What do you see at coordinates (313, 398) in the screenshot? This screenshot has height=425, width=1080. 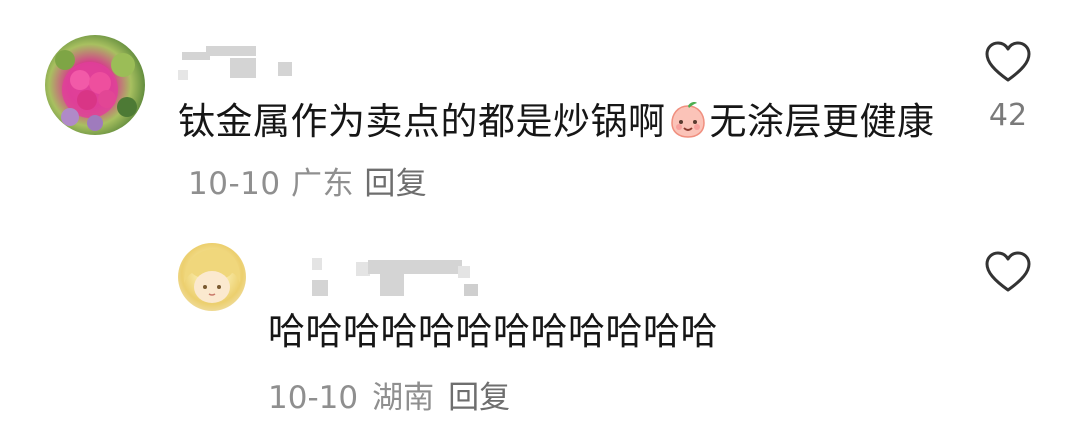 I see `reply-date: 10-10` at bounding box center [313, 398].